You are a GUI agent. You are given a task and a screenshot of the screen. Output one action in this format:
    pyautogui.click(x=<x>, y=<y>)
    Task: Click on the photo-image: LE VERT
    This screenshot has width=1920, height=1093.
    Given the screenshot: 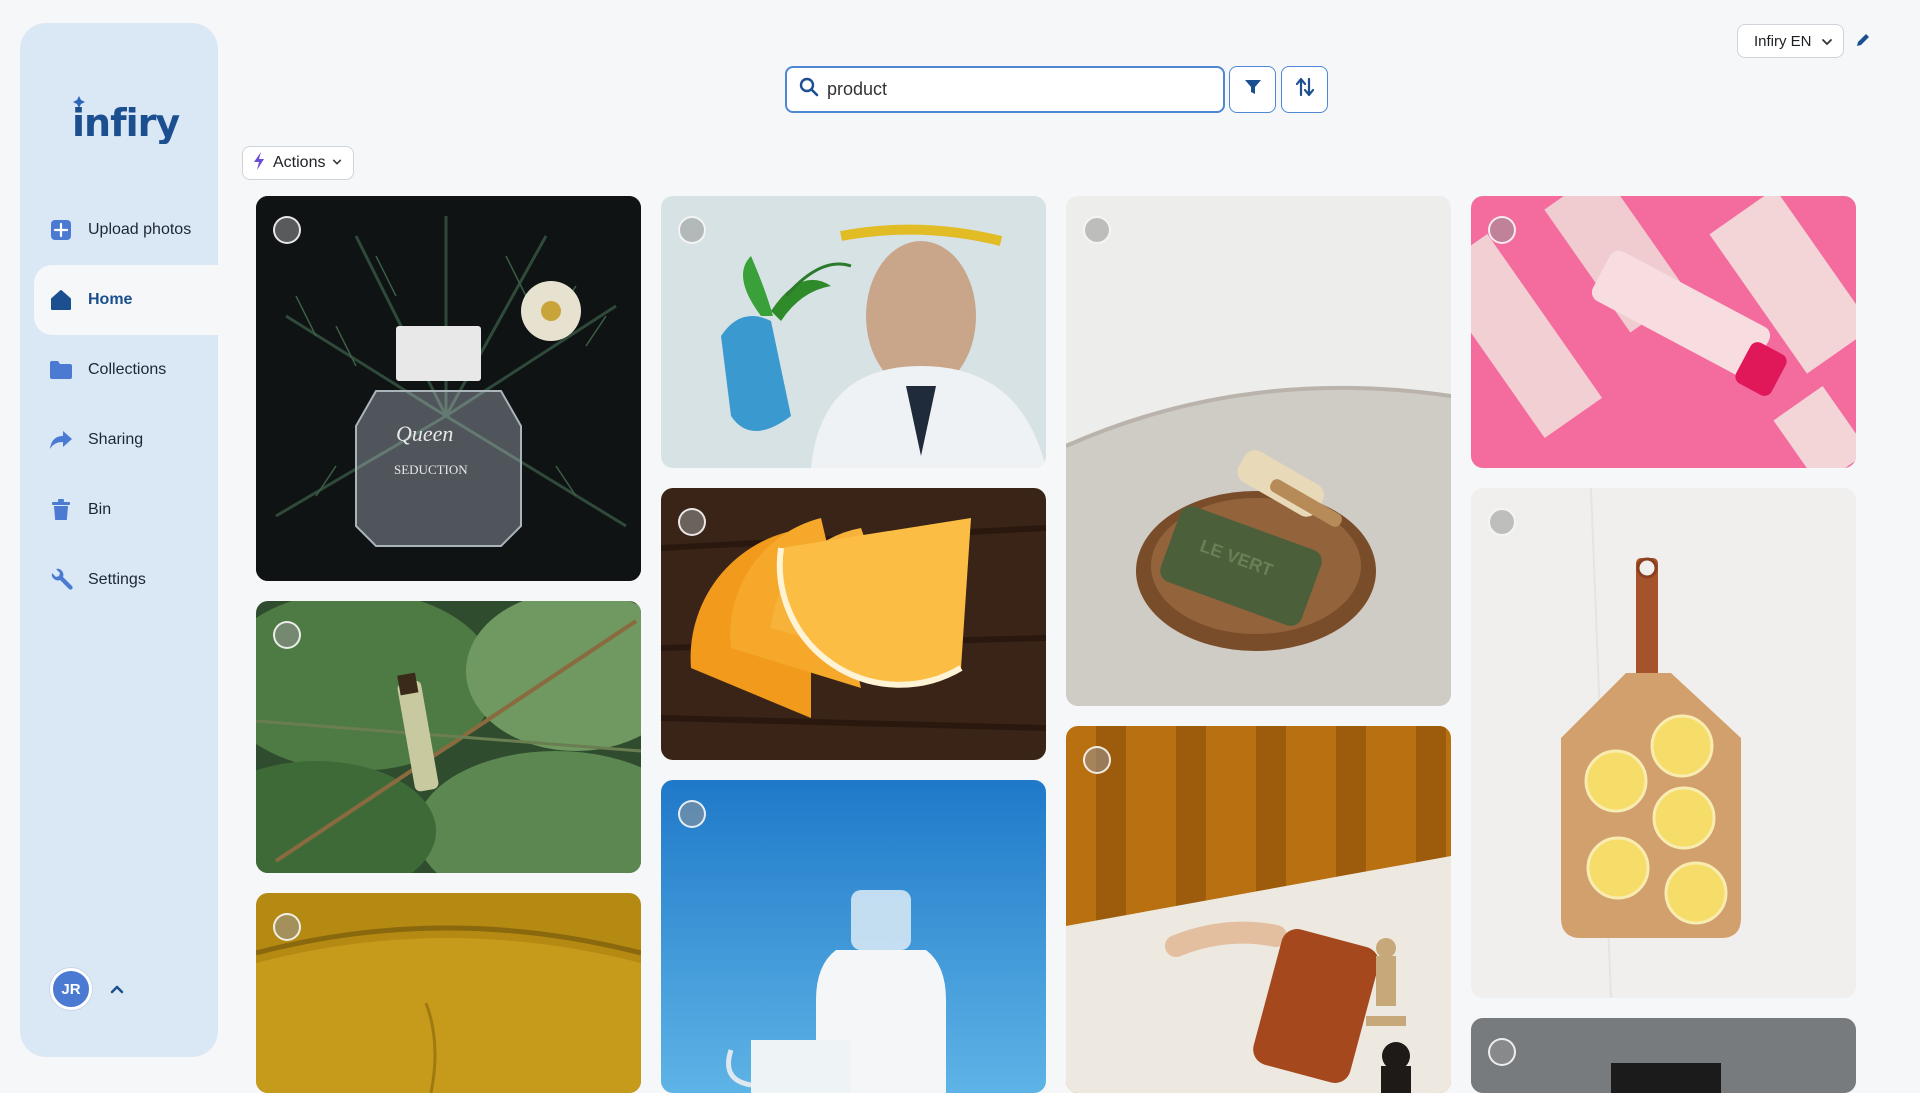 What is the action you would take?
    pyautogui.click(x=1258, y=451)
    